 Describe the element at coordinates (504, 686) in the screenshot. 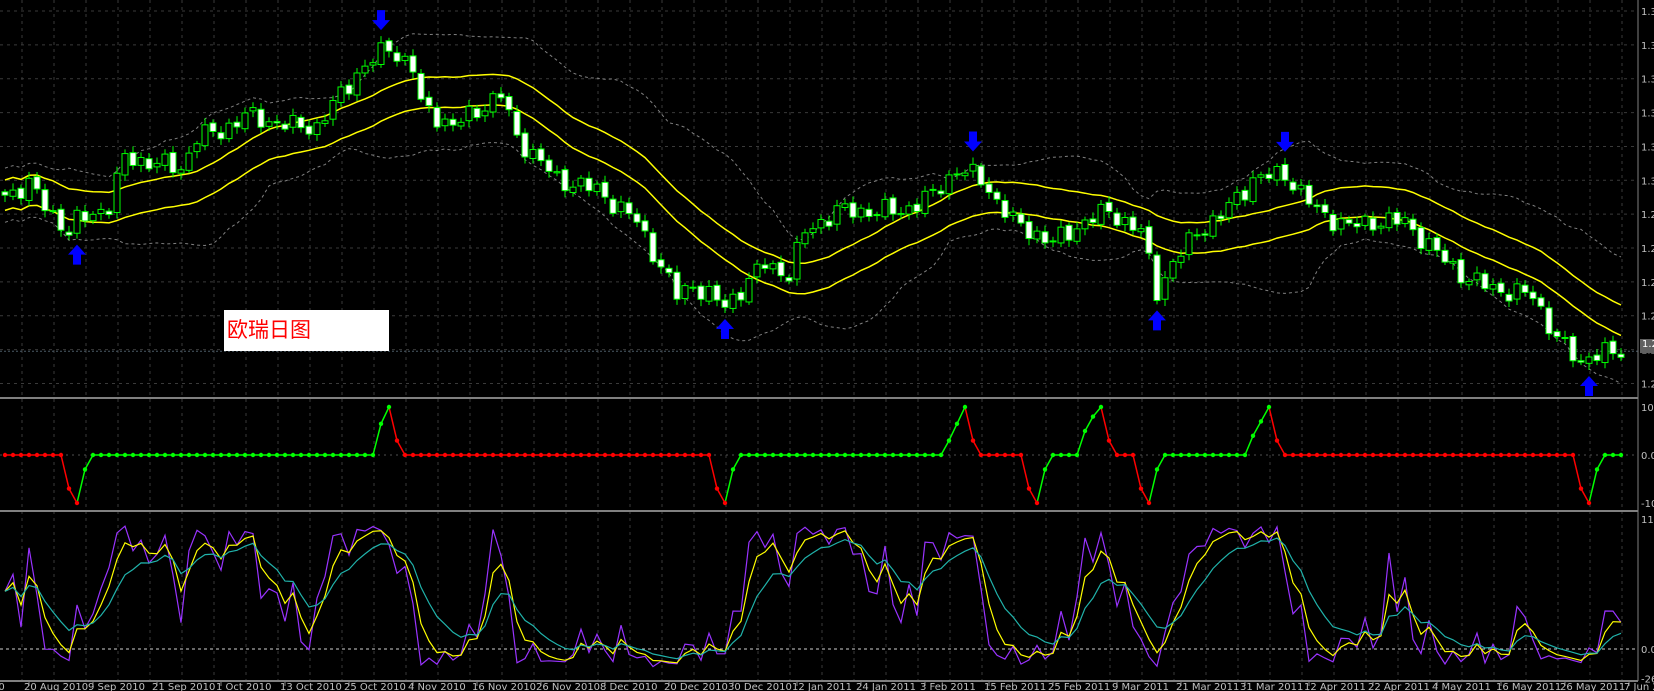

I see `date-axis-label: 16 Nov 2010` at that location.